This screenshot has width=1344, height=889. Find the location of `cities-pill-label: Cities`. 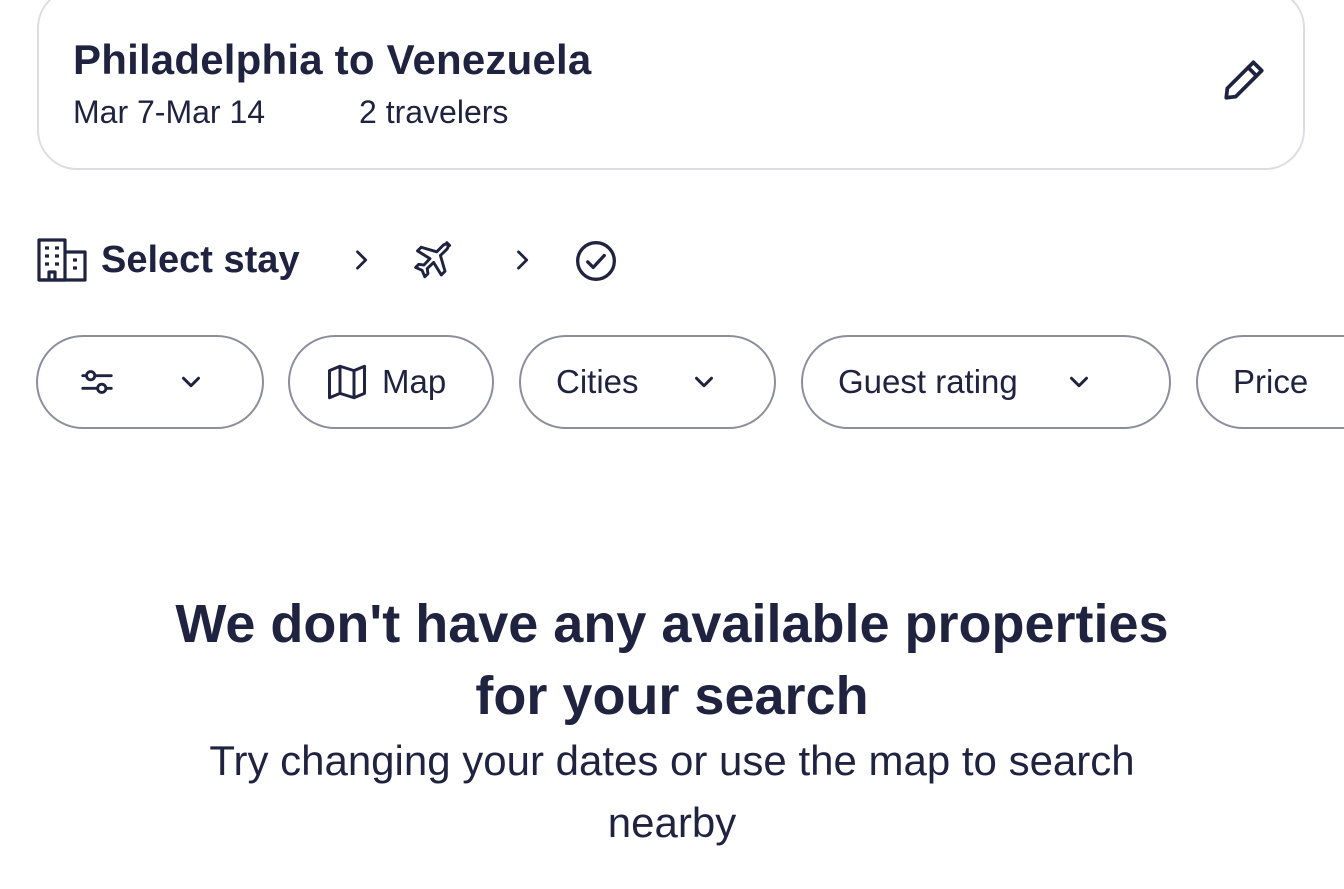

cities-pill-label: Cities is located at coordinates (597, 381).